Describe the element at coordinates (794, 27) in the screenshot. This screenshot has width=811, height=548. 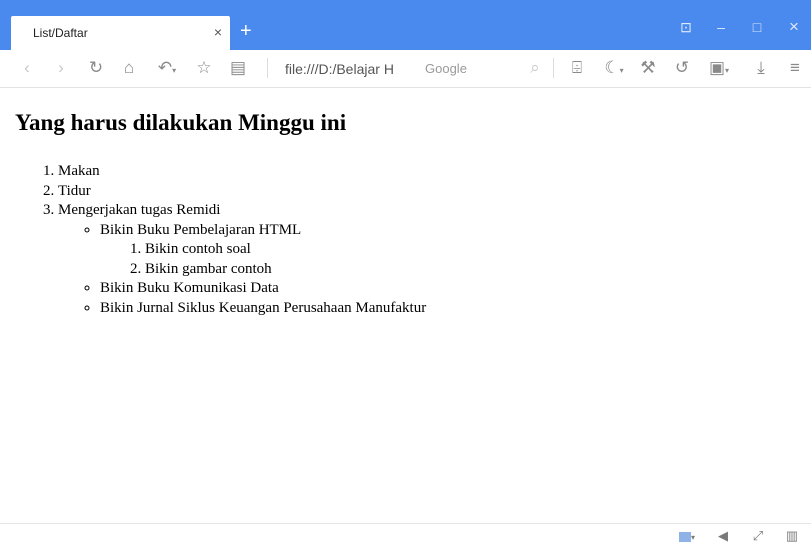
I see `close-window-button: ×` at that location.